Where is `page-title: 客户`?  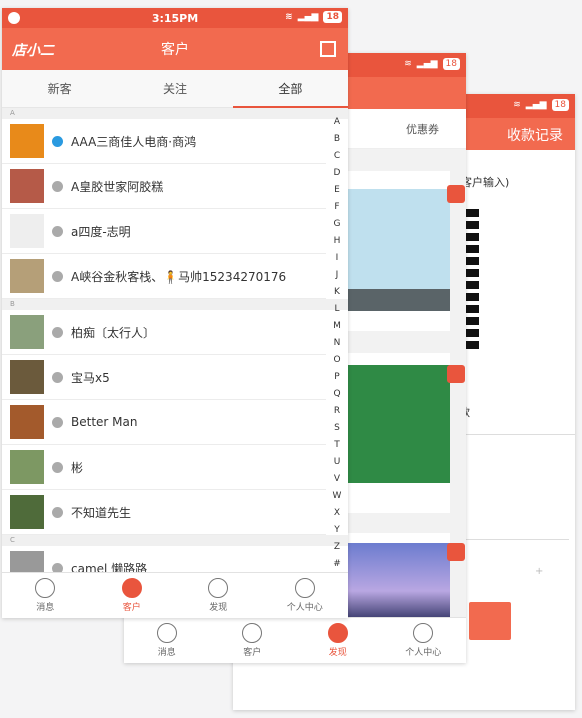
page-title: 客户 is located at coordinates (175, 50).